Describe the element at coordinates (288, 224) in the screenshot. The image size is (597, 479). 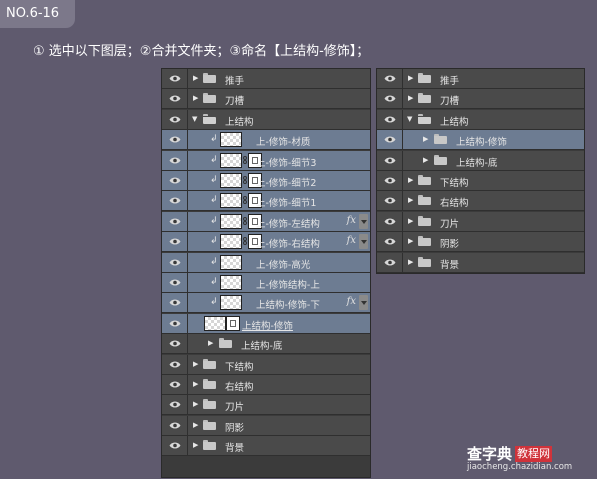
I see `layer-name: 上-修饰-左结构` at that location.